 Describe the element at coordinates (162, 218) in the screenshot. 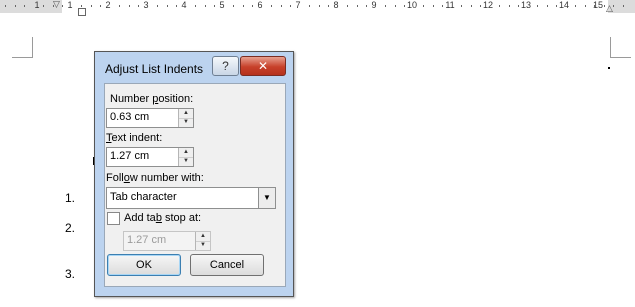

I see `add-tab-stop-label: Add tab stop at:` at that location.